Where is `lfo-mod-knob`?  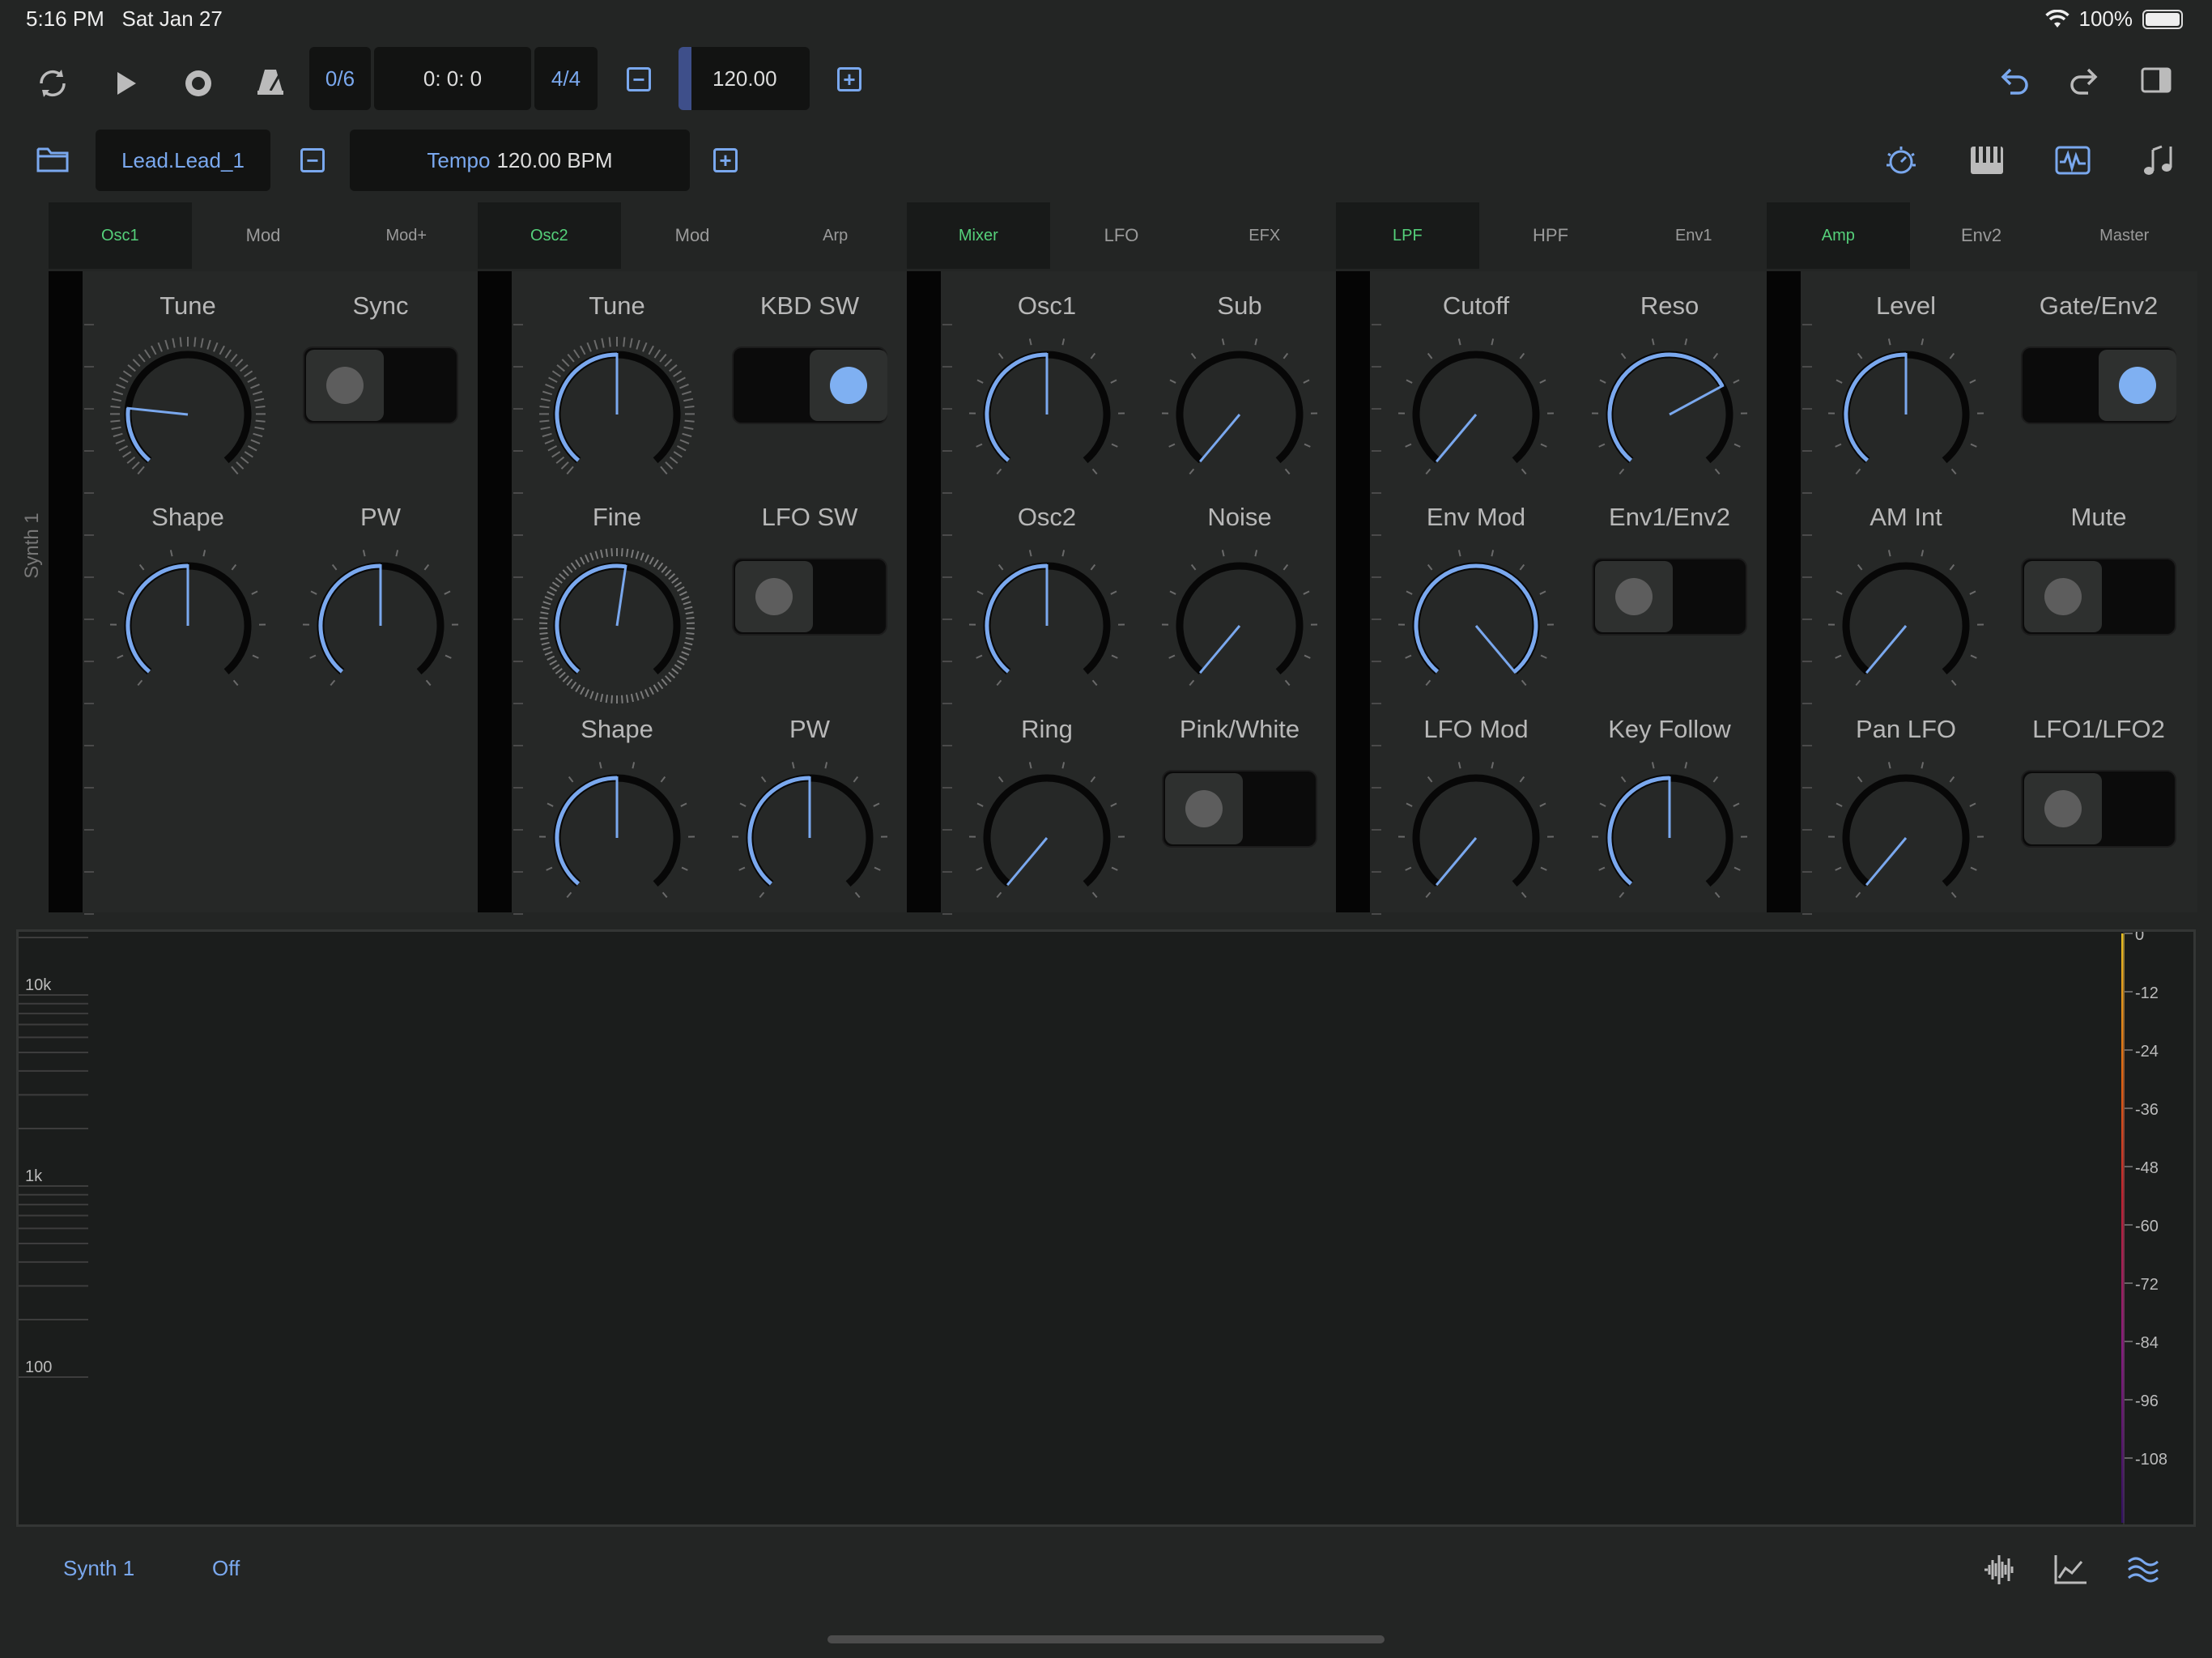
lfo-mod-knob is located at coordinates (1476, 830).